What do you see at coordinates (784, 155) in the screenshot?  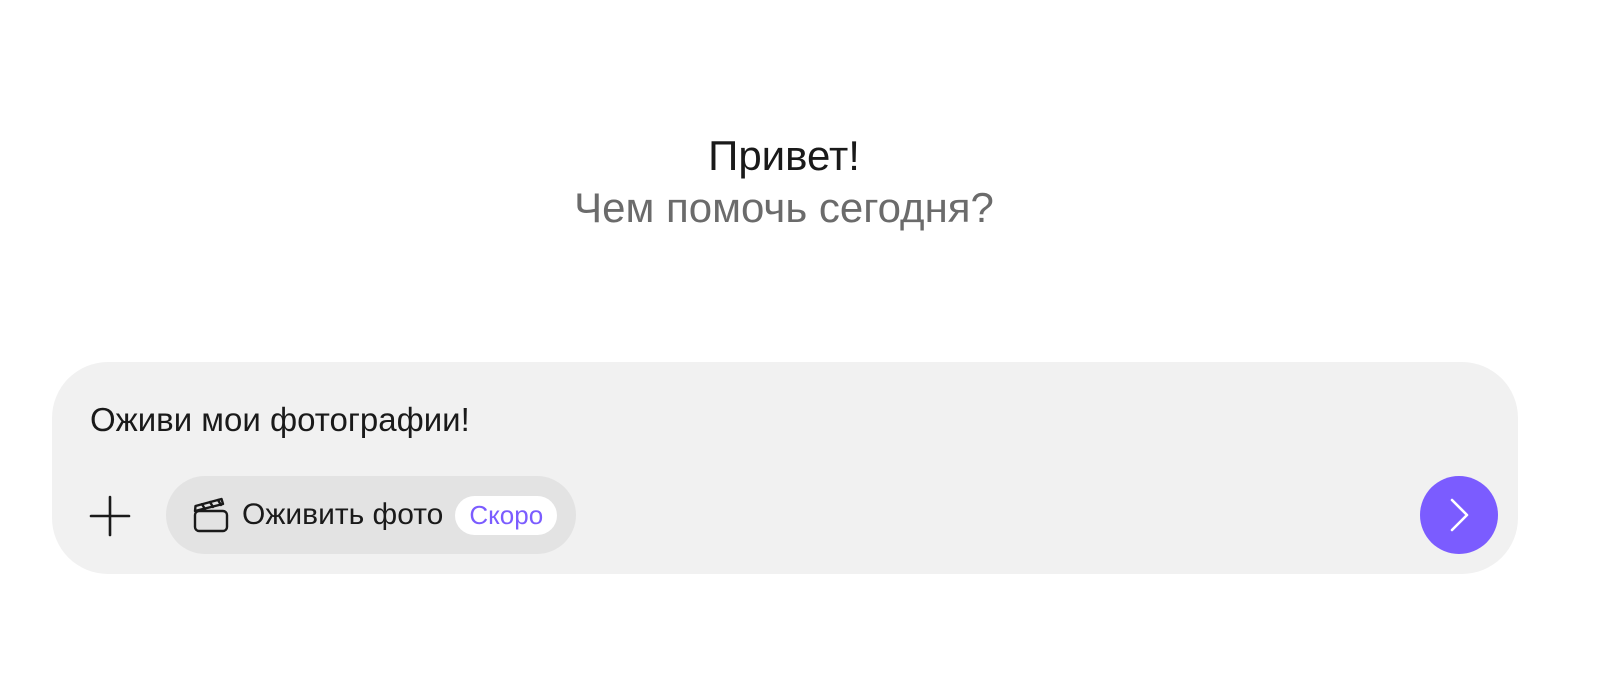 I see `greeting-title: Привет!` at bounding box center [784, 155].